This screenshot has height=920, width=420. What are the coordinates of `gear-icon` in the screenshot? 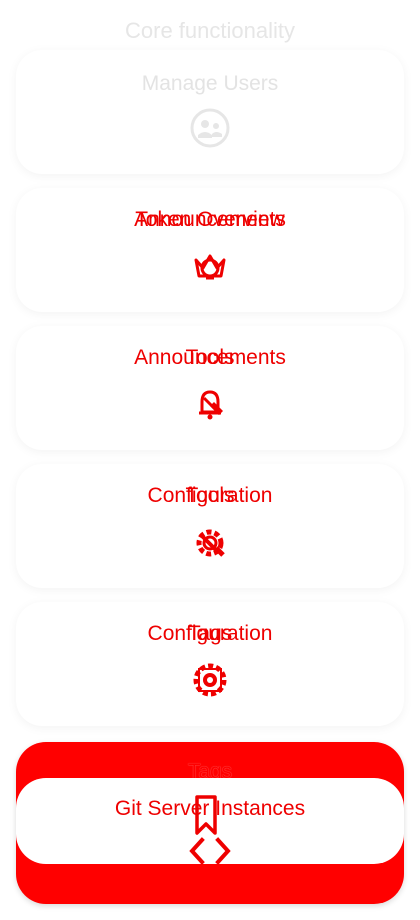 It's located at (210, 680).